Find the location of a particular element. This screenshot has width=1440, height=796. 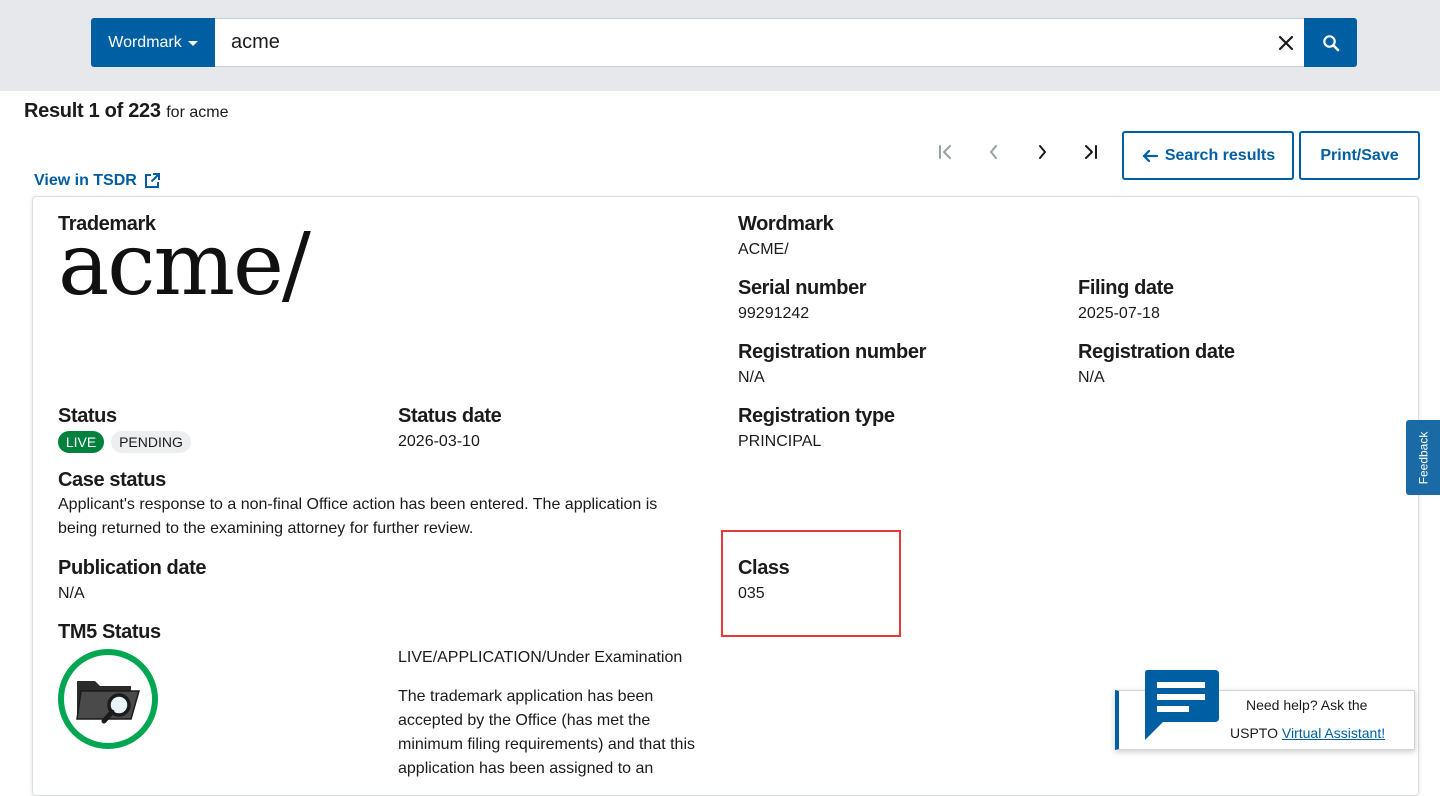

print-save-button: Print/Save is located at coordinates (1359, 155).